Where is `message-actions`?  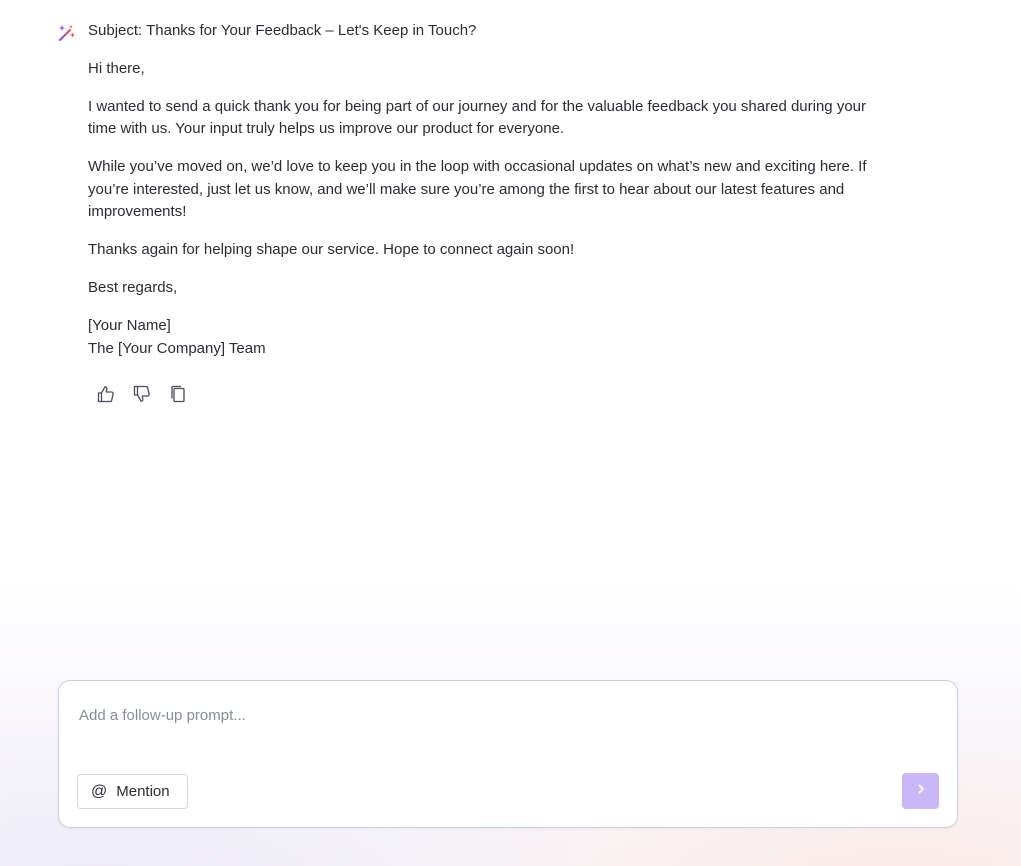 message-actions is located at coordinates (142, 396).